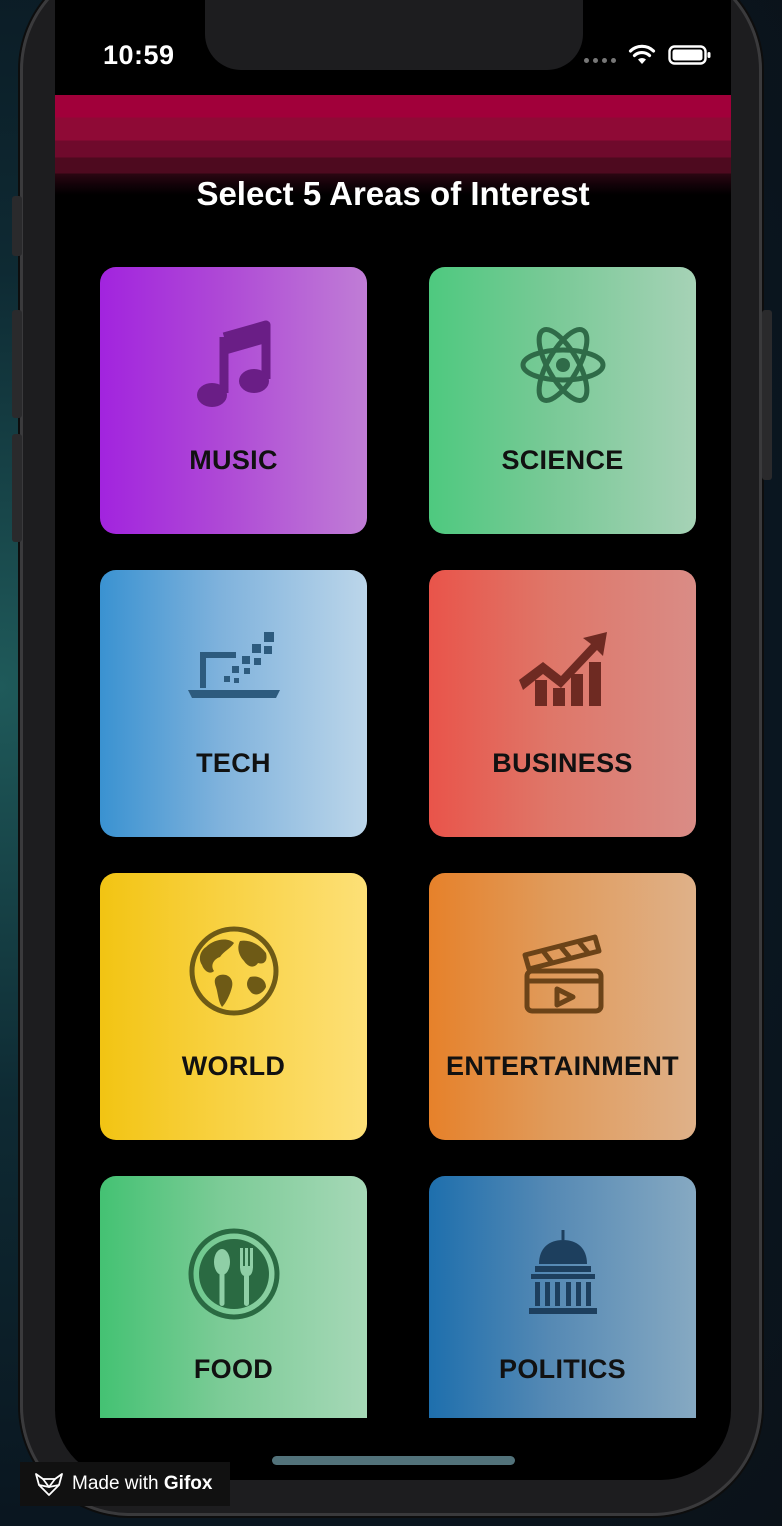 This screenshot has height=1526, width=782. Describe the element at coordinates (393, 193) in the screenshot. I see `page-title: Select 5 Areas of Interest` at that location.